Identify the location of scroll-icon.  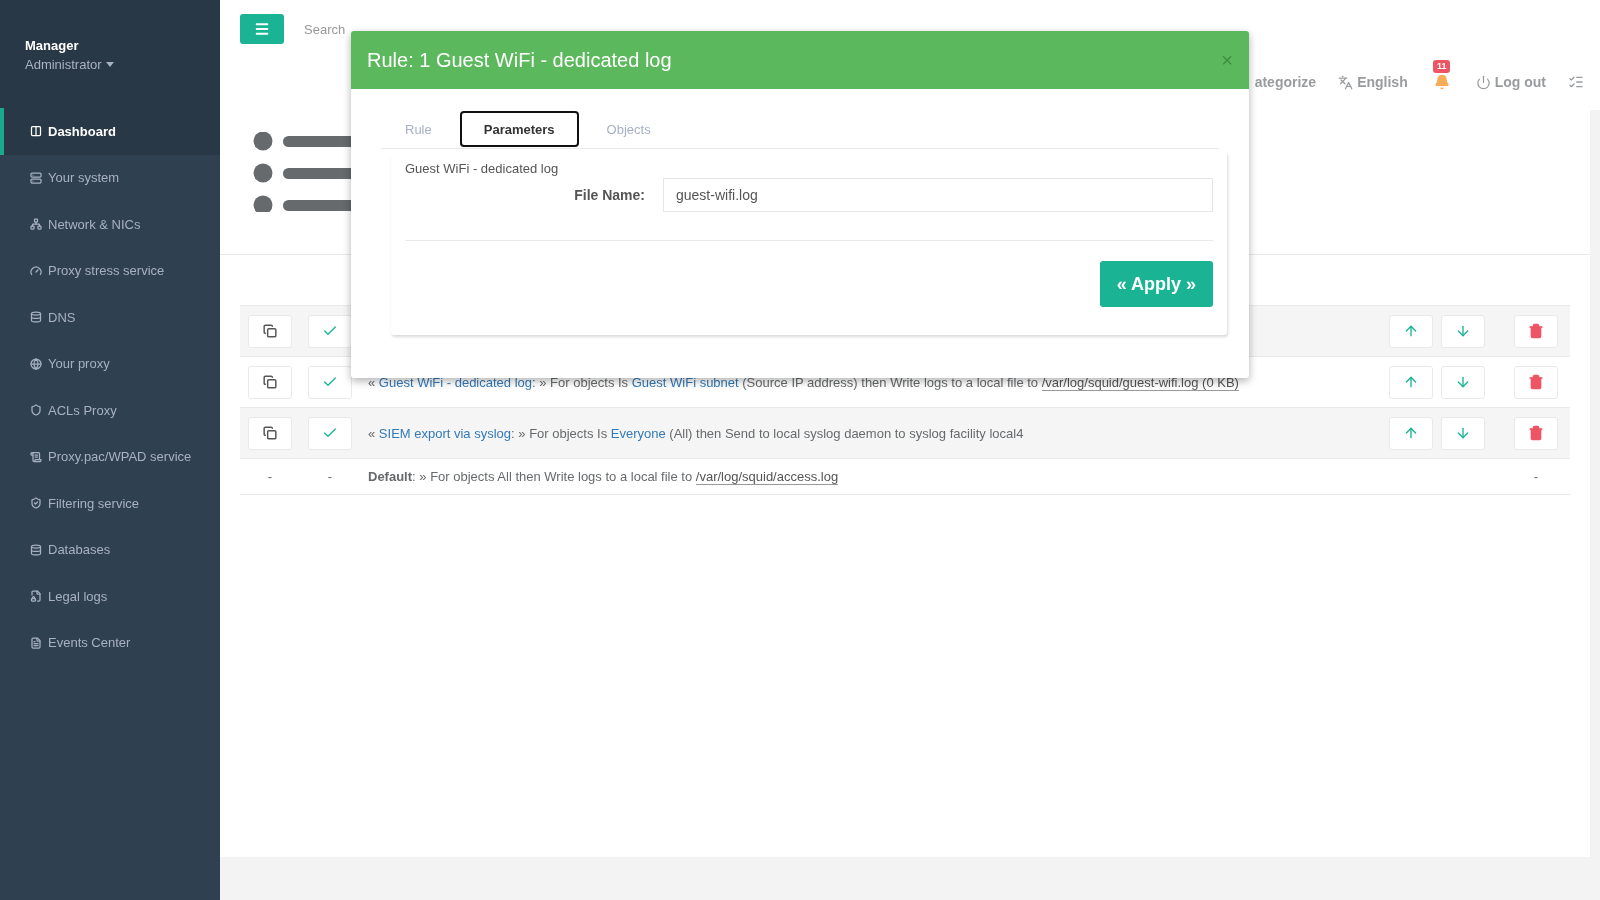
(36, 456).